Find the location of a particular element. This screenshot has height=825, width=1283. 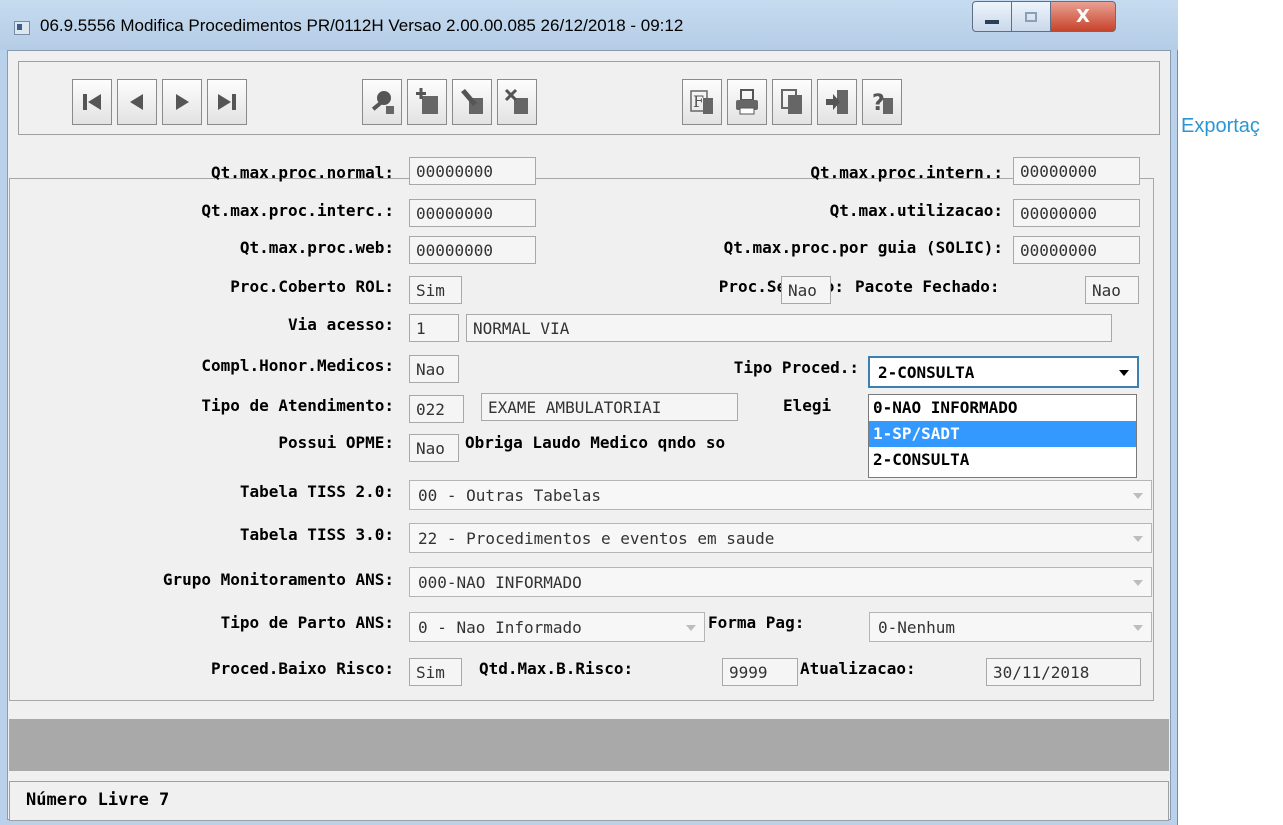

maximize-button is located at coordinates (1031, 16).